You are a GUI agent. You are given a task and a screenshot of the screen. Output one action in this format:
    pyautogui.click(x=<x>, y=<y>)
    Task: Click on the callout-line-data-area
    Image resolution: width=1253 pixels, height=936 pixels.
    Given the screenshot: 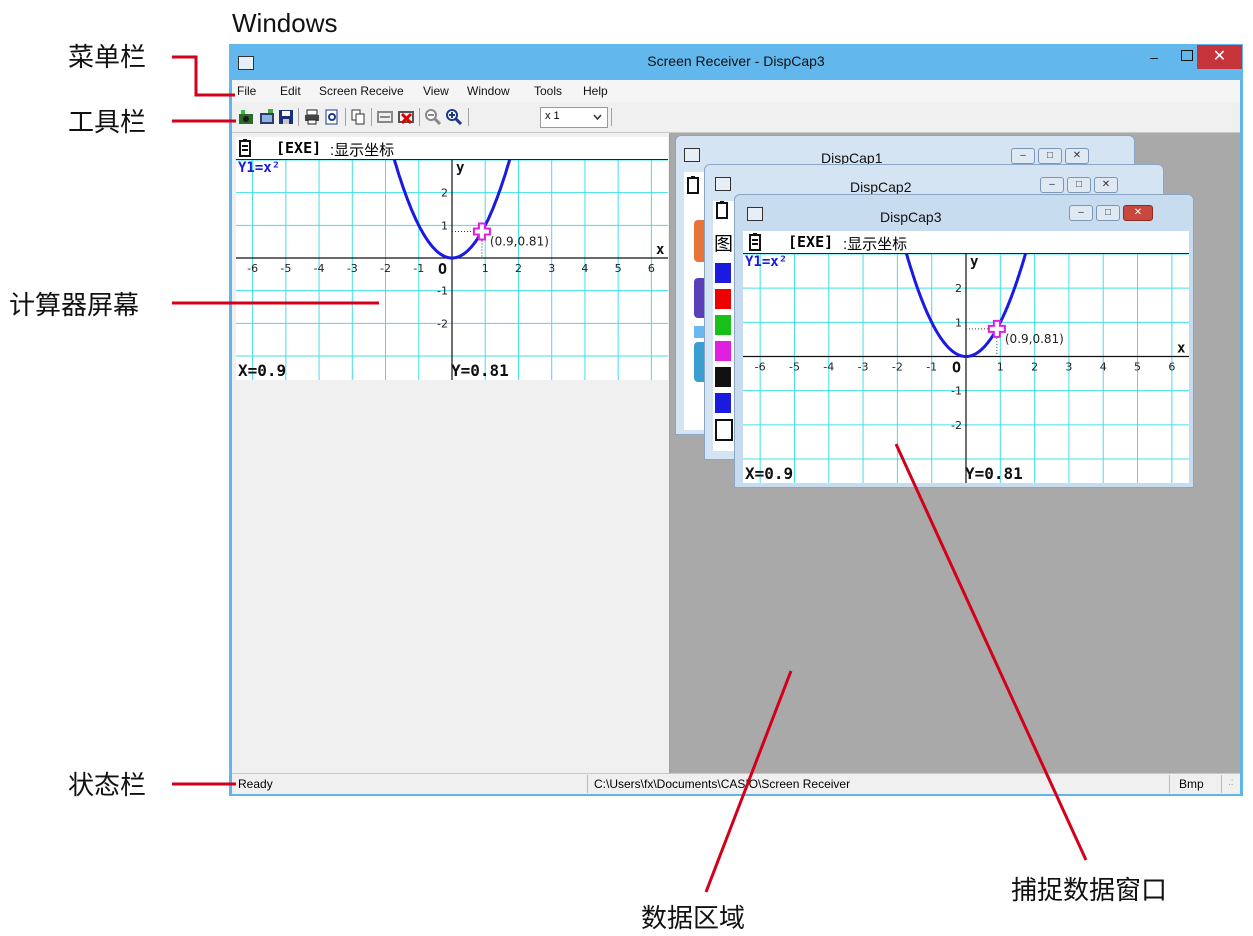 What is the action you would take?
    pyautogui.click(x=748, y=781)
    